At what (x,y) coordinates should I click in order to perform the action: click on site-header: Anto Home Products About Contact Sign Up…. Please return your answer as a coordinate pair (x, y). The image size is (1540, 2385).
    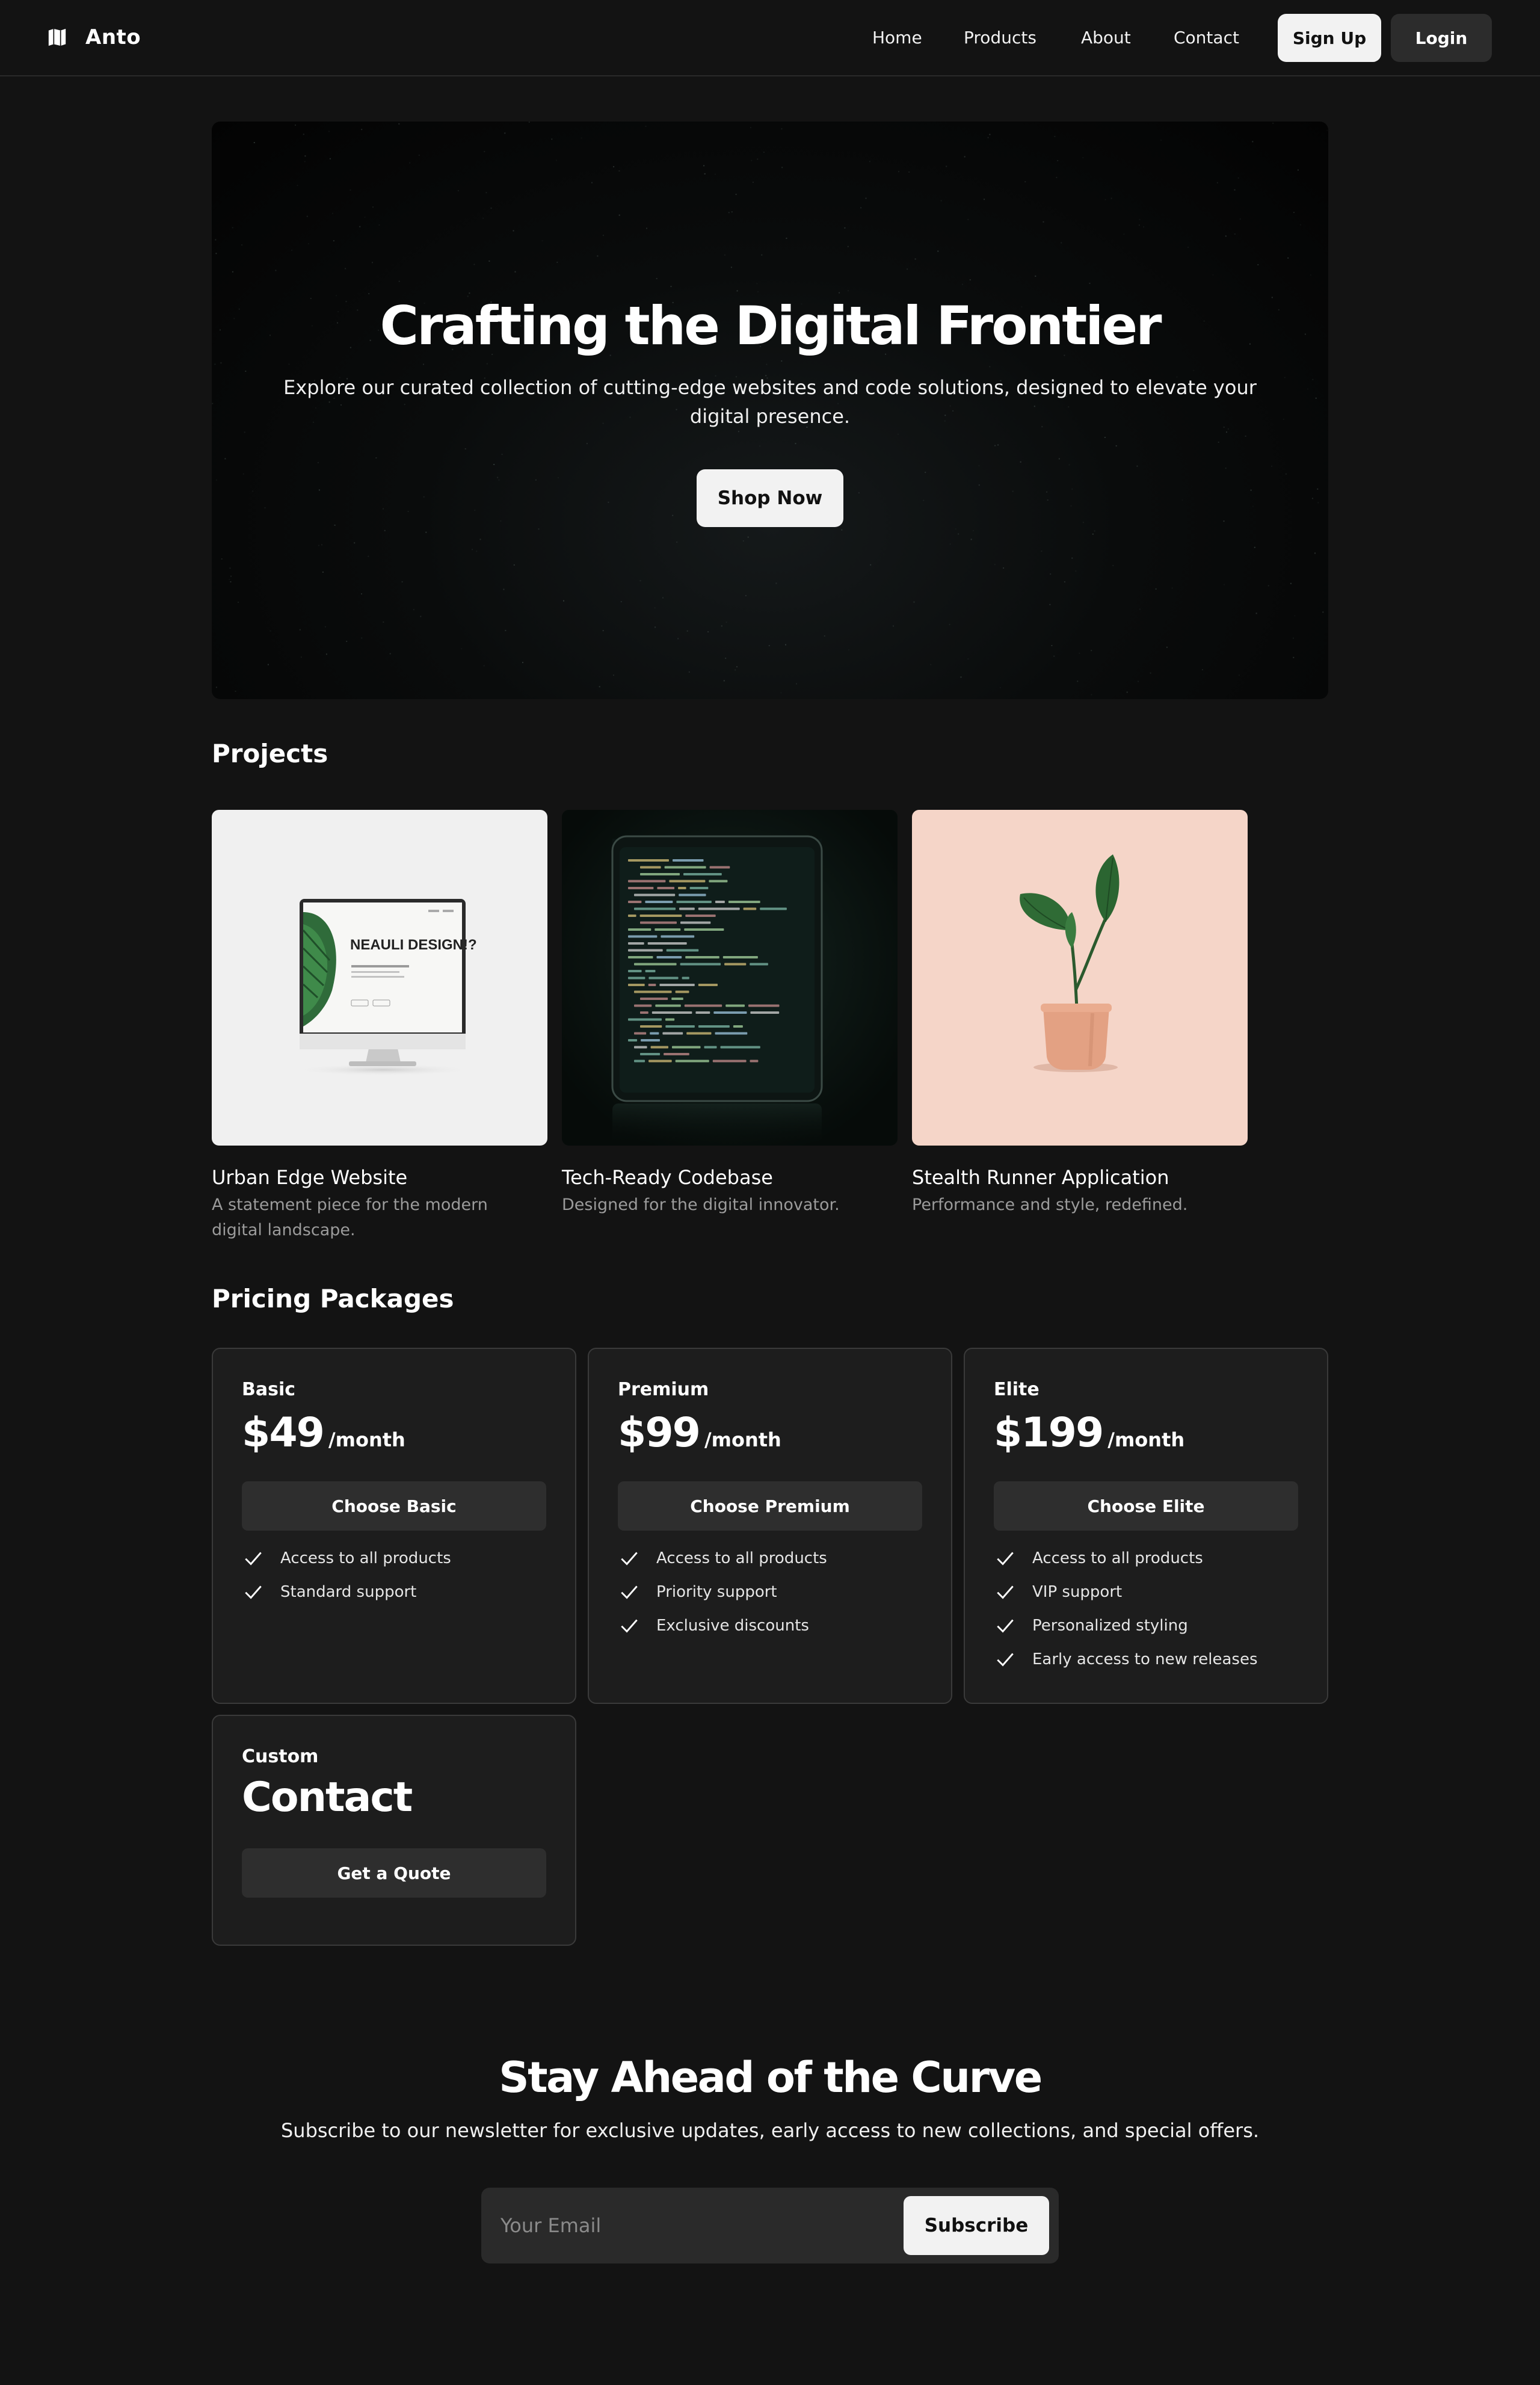
    Looking at the image, I should click on (770, 38).